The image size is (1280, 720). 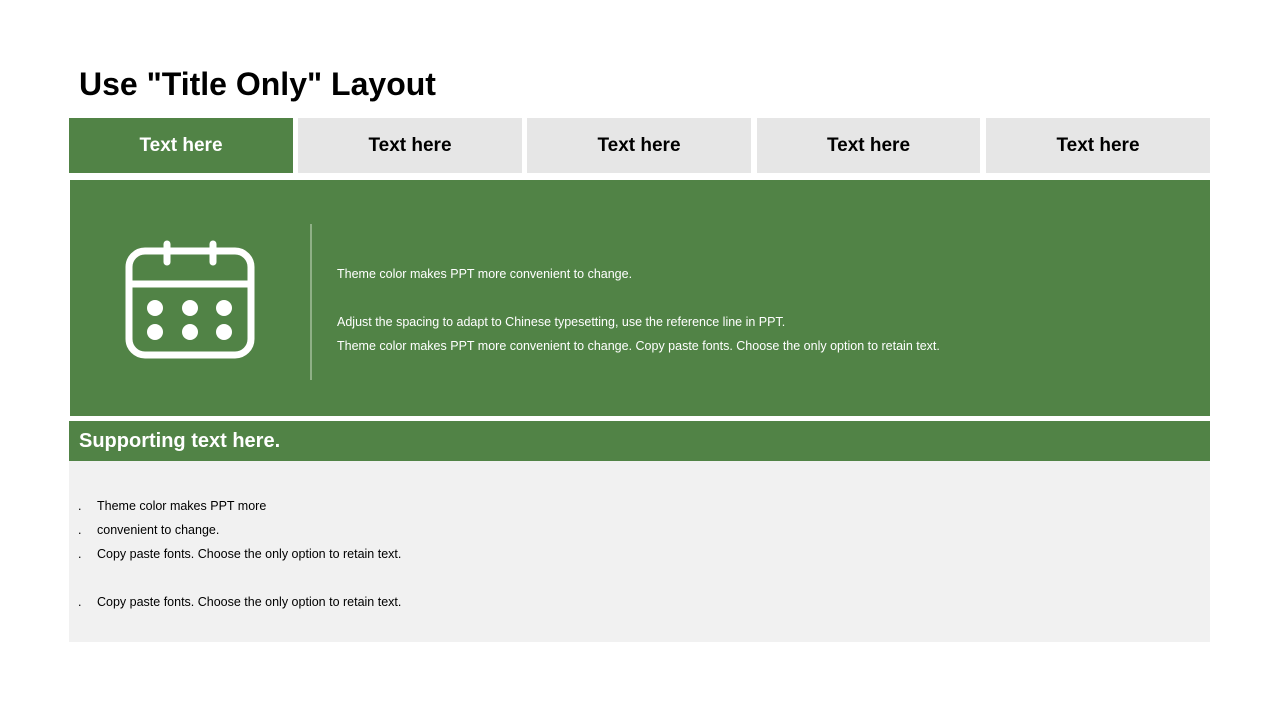 What do you see at coordinates (311, 302) in the screenshot?
I see `panel-divider` at bounding box center [311, 302].